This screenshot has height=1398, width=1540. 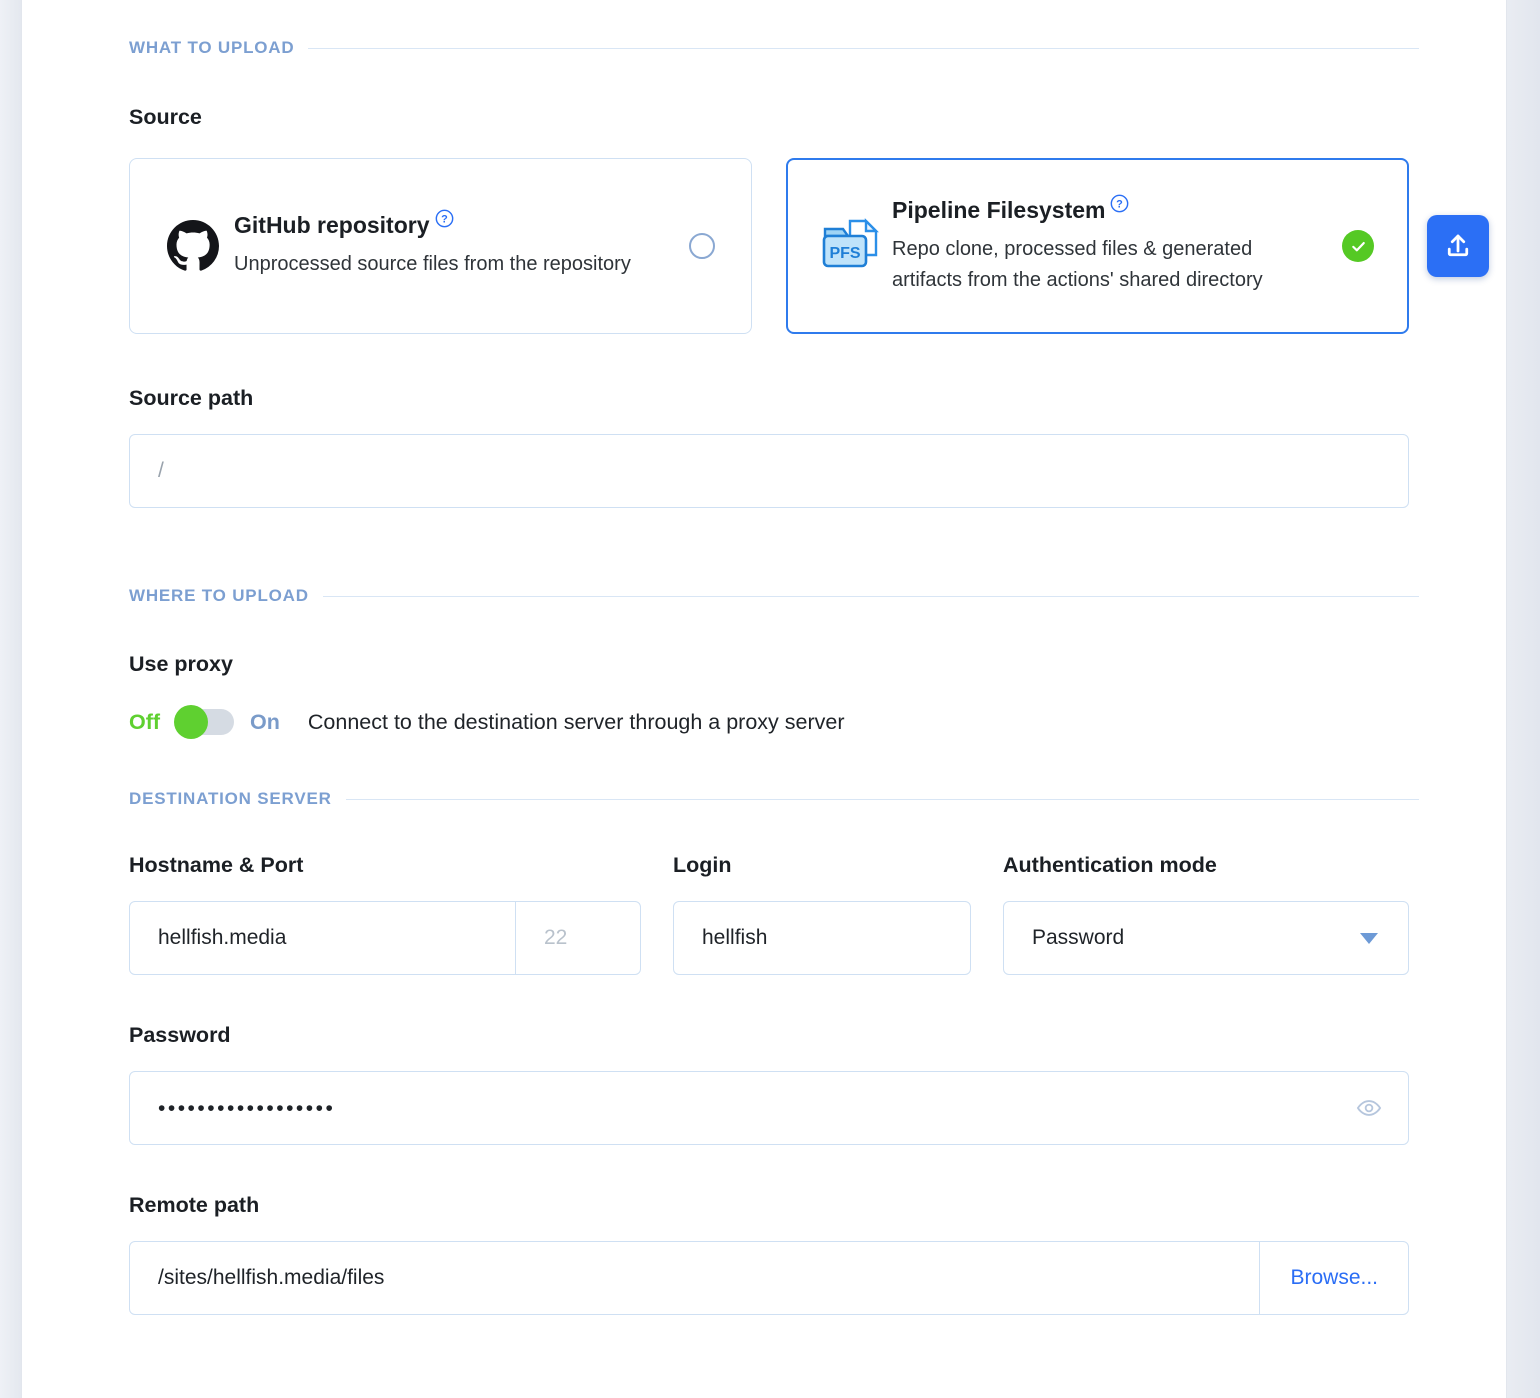 I want to click on chevron-down-icon, so click(x=1369, y=938).